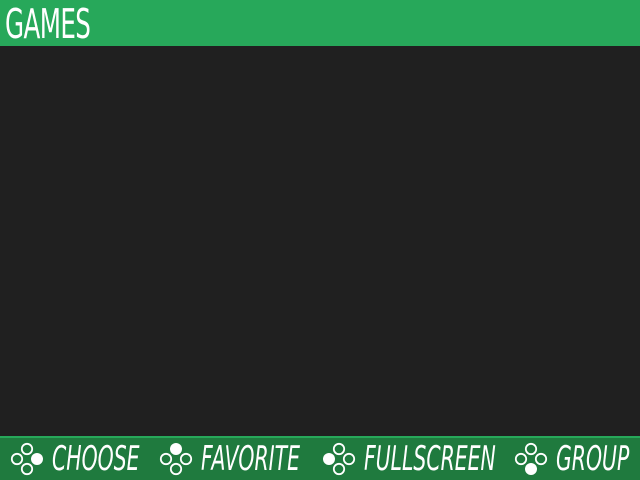  What do you see at coordinates (430, 459) in the screenshot?
I see `fullscreen-label: FULLSCREEN` at bounding box center [430, 459].